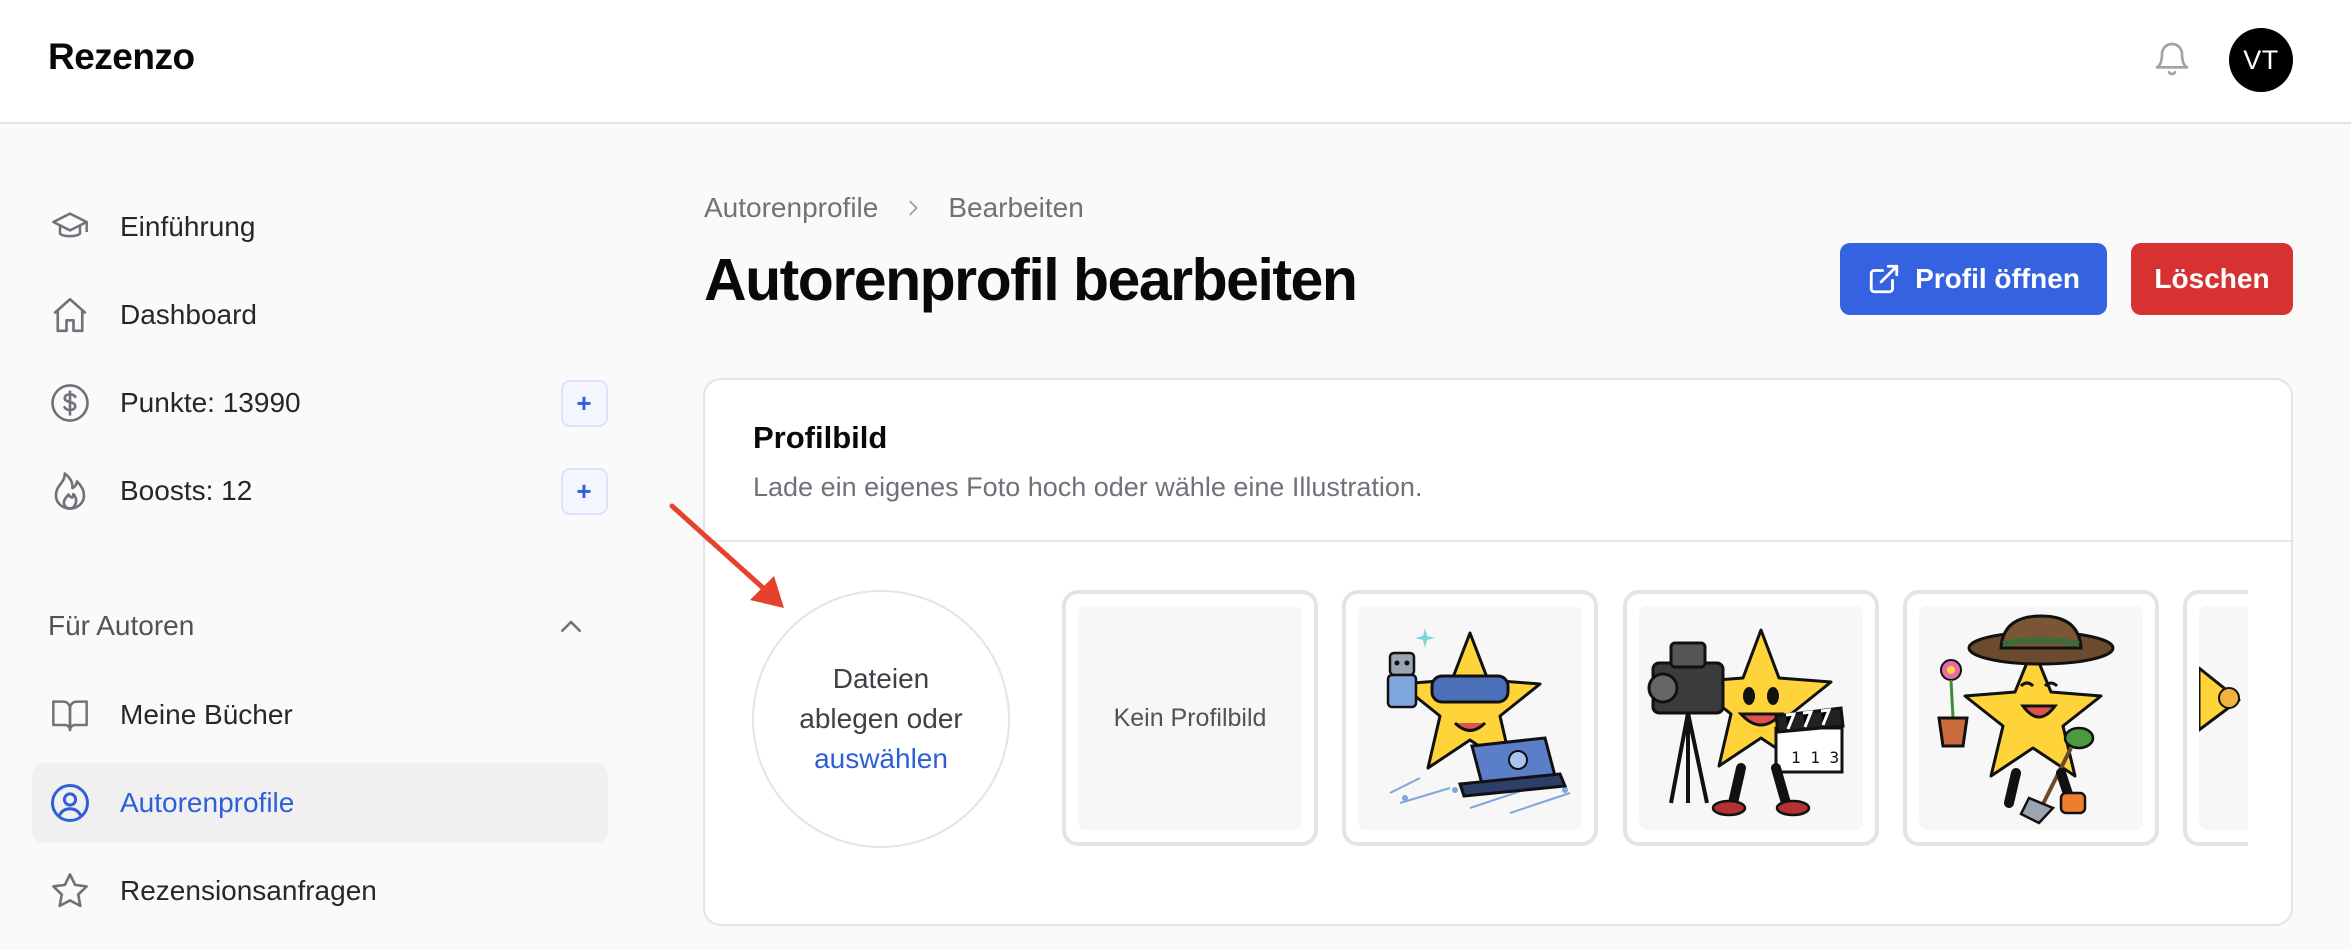 The height and width of the screenshot is (950, 2351). What do you see at coordinates (248, 890) in the screenshot?
I see `sidebar-item-label: Rezensionsanfragen` at bounding box center [248, 890].